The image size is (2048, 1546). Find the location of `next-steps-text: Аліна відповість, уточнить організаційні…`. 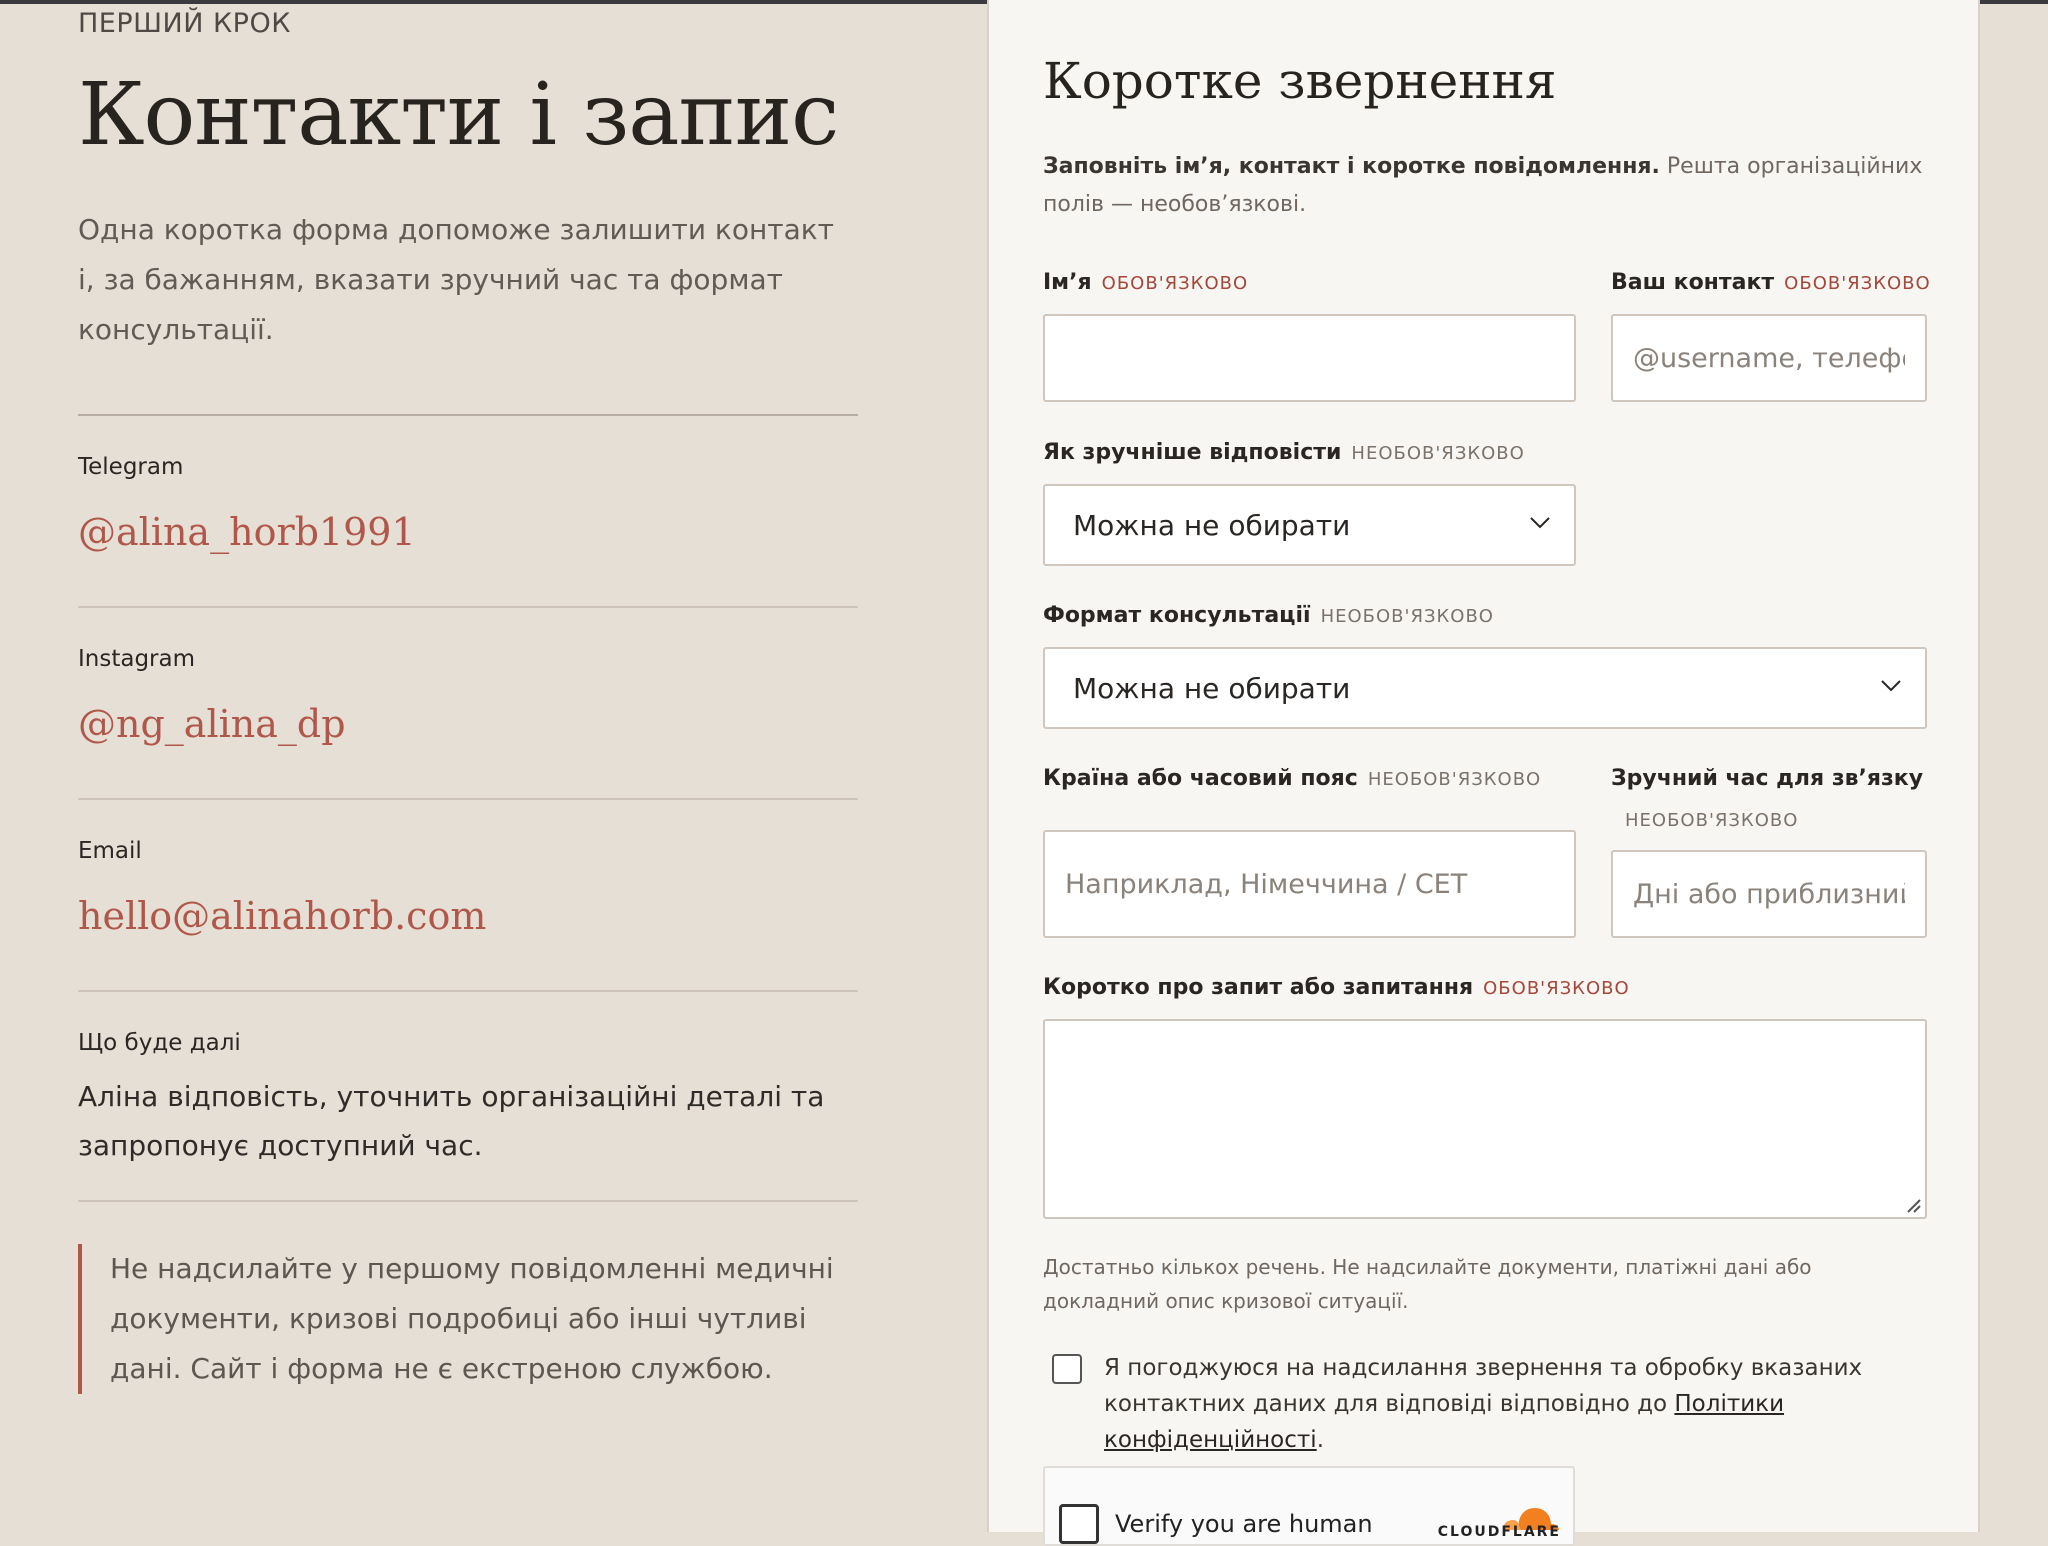

next-steps-text: Аліна відповість, уточнить організаційні… is located at coordinates (451, 1121).